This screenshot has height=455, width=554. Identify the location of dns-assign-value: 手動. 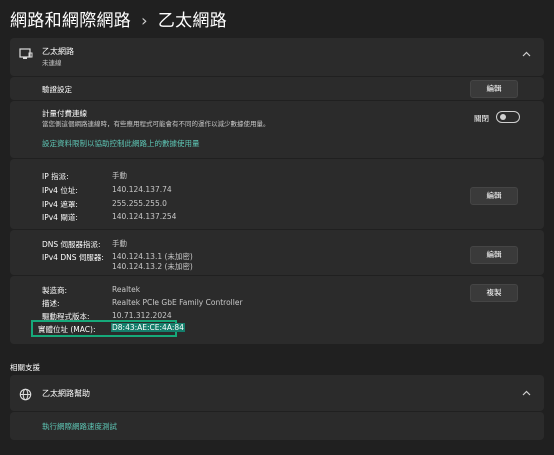
(119, 243).